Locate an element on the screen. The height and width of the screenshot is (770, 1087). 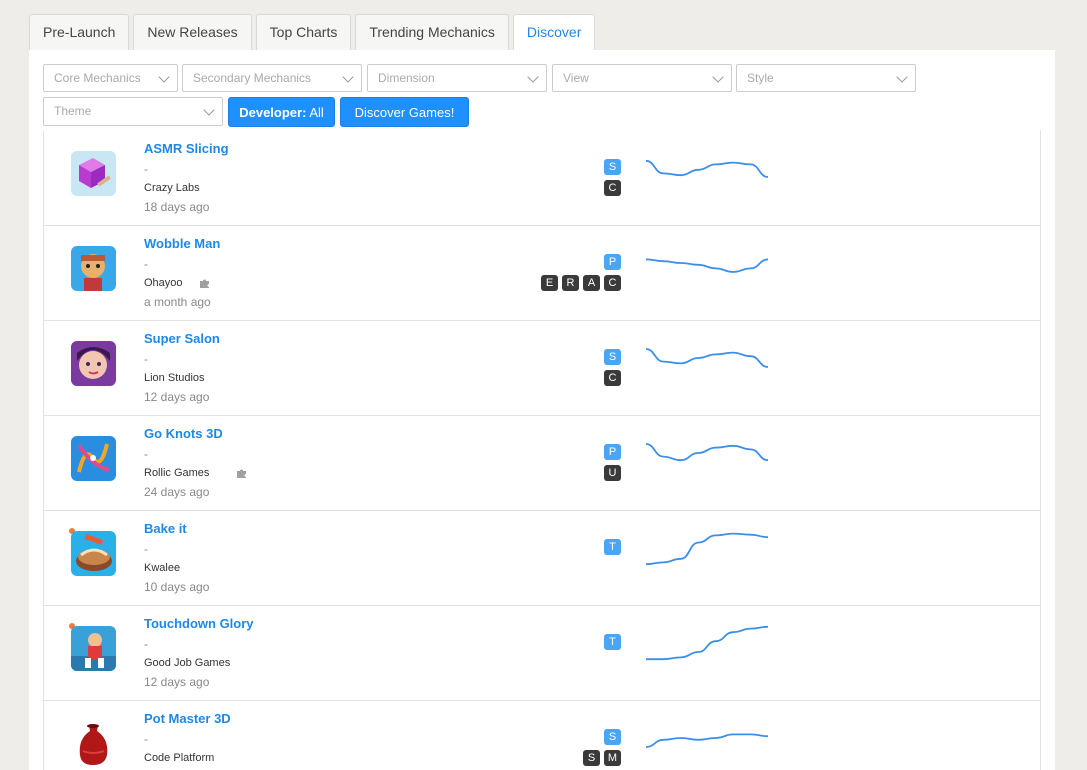
core-mechanics-placeholder: Core Mechanics is located at coordinates (97, 78).